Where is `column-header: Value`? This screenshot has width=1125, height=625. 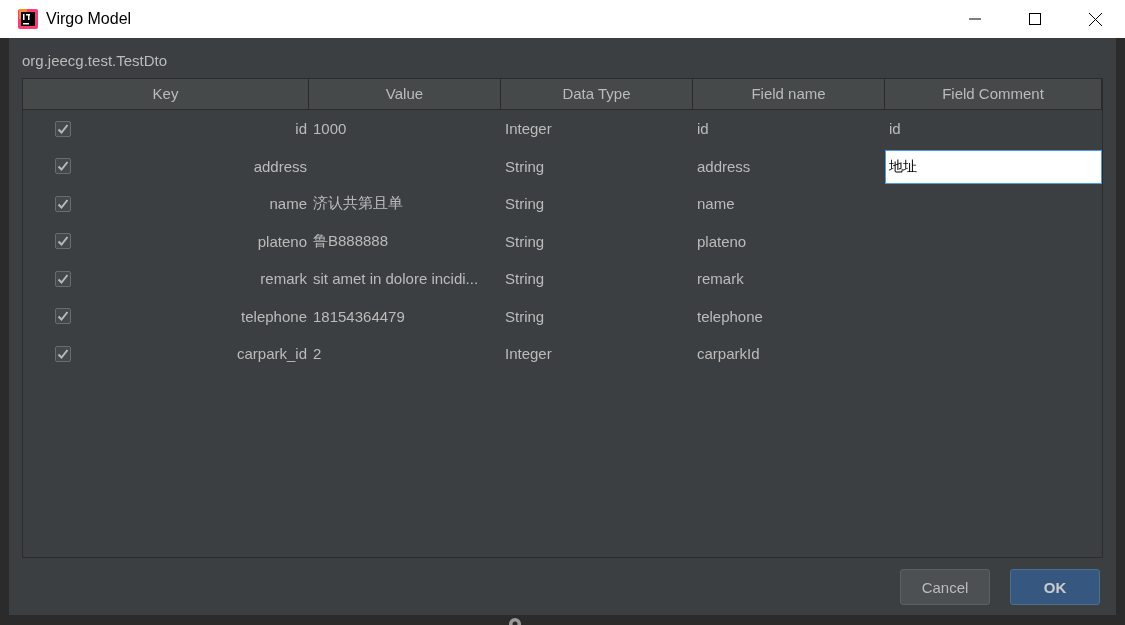
column-header: Value is located at coordinates (405, 94).